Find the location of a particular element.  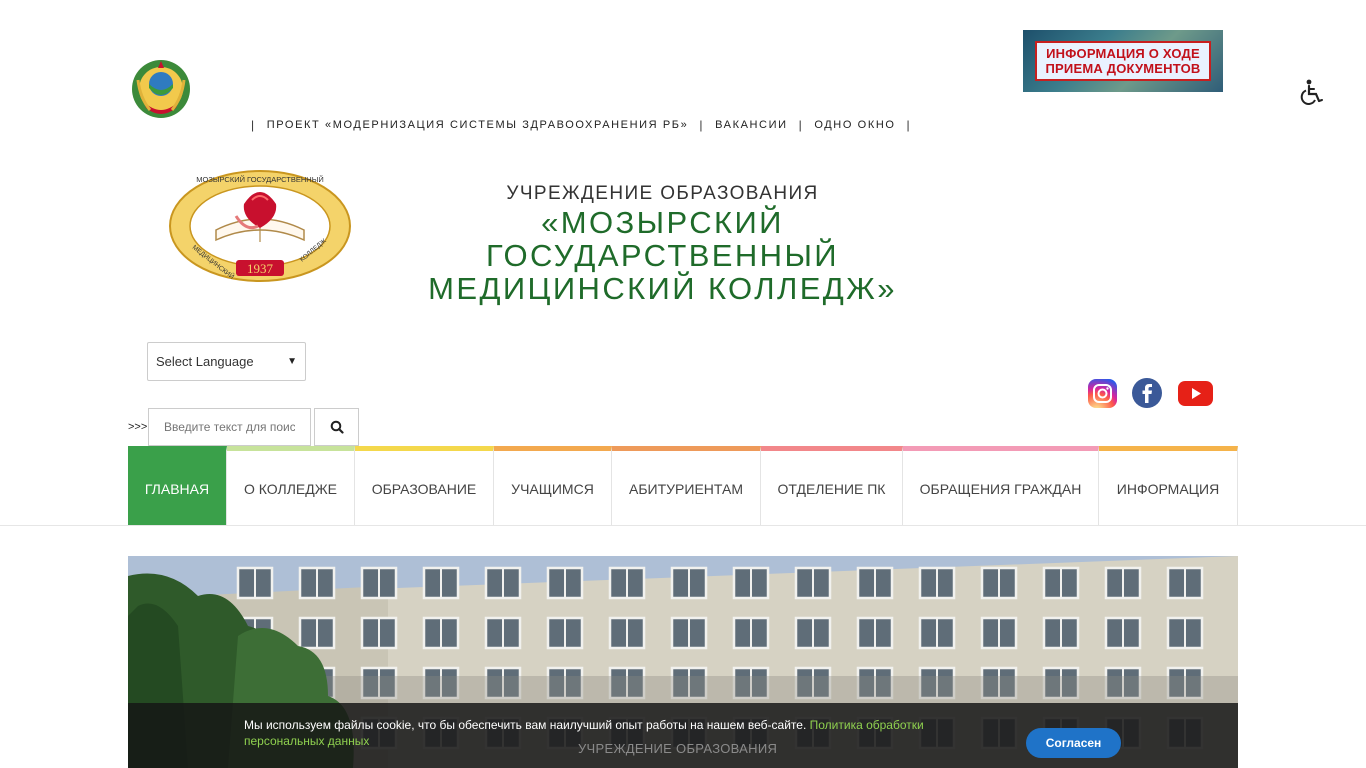

banner-line-1: ИНФОРМАЦИЯ О ХОДЕ is located at coordinates (1123, 53).